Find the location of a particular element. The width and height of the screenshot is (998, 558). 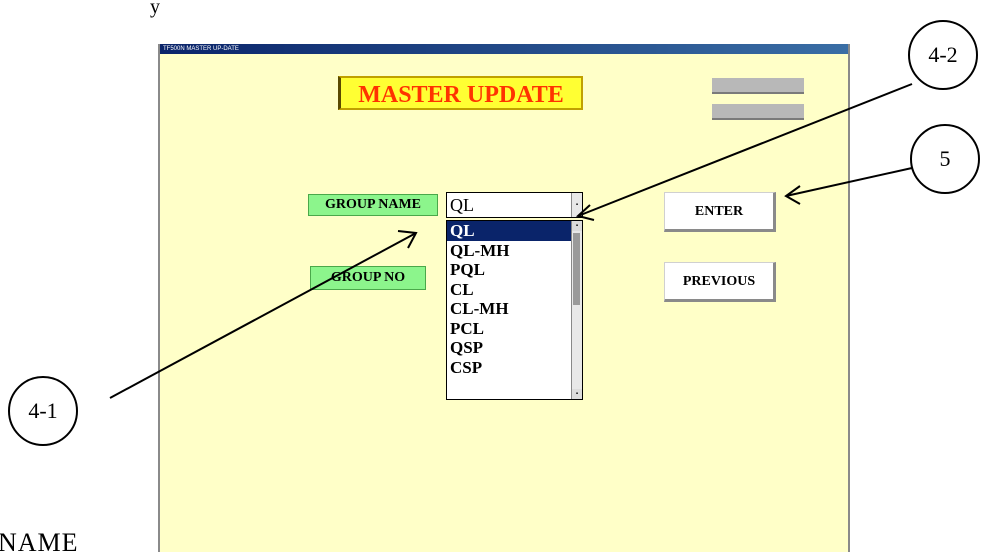

text-fragment-bottom: NAME is located at coordinates (39, 542).